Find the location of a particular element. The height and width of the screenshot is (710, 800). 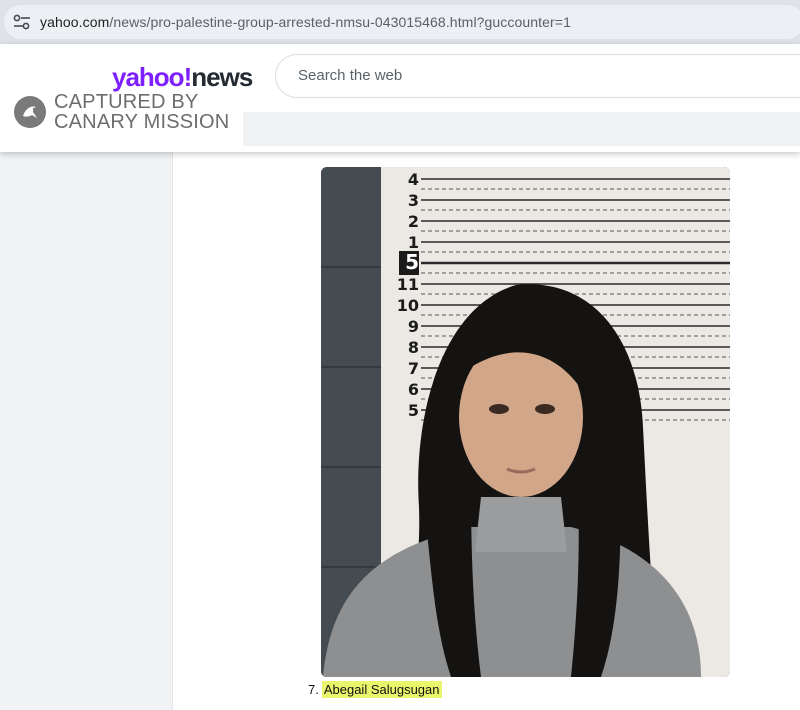

logo-yahoo: yahoo is located at coordinates (148, 77).